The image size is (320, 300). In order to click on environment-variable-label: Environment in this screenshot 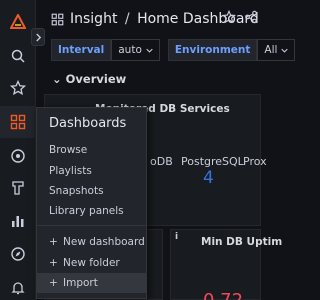, I will do `click(212, 50)`.